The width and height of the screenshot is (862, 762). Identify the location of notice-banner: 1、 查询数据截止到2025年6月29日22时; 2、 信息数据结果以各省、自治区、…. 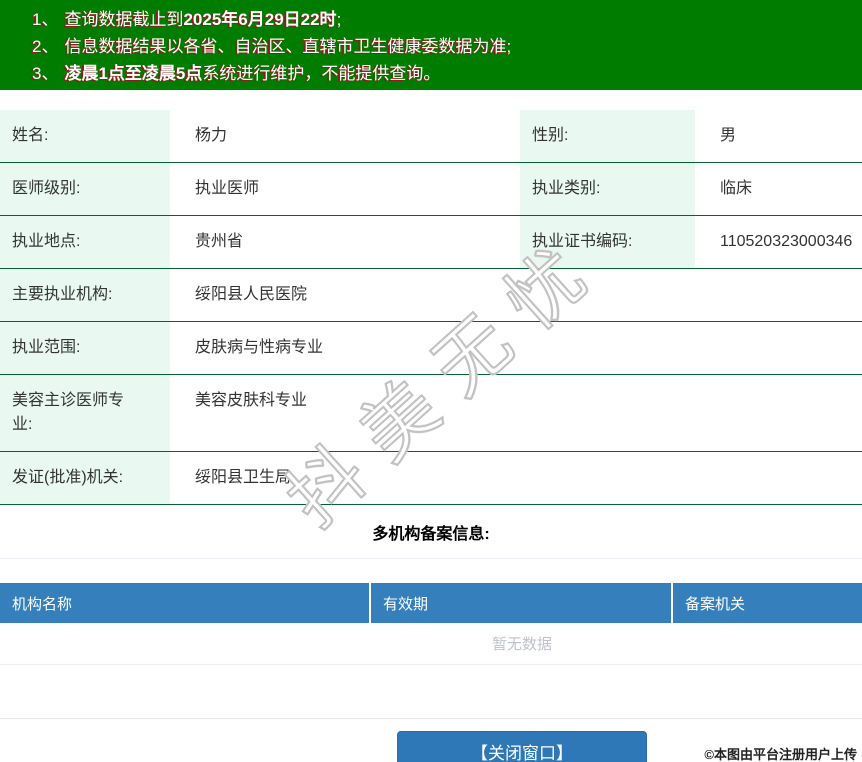
(431, 45).